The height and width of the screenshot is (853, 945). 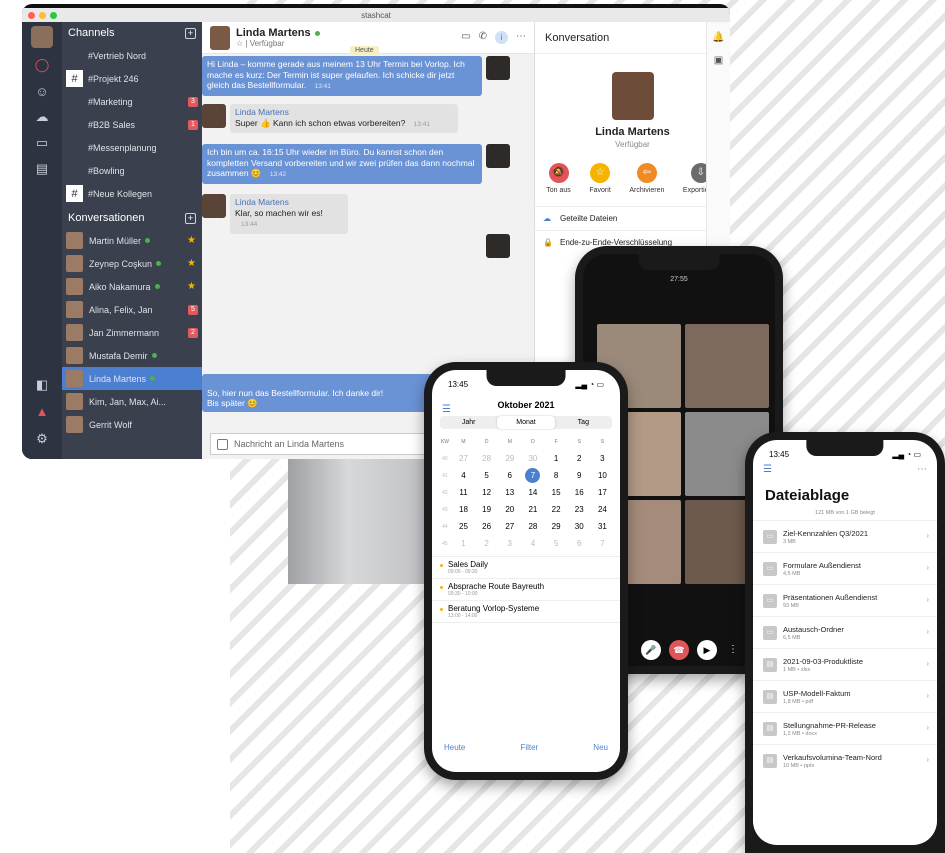 I want to click on day-cell: 13, so click(x=509, y=492).